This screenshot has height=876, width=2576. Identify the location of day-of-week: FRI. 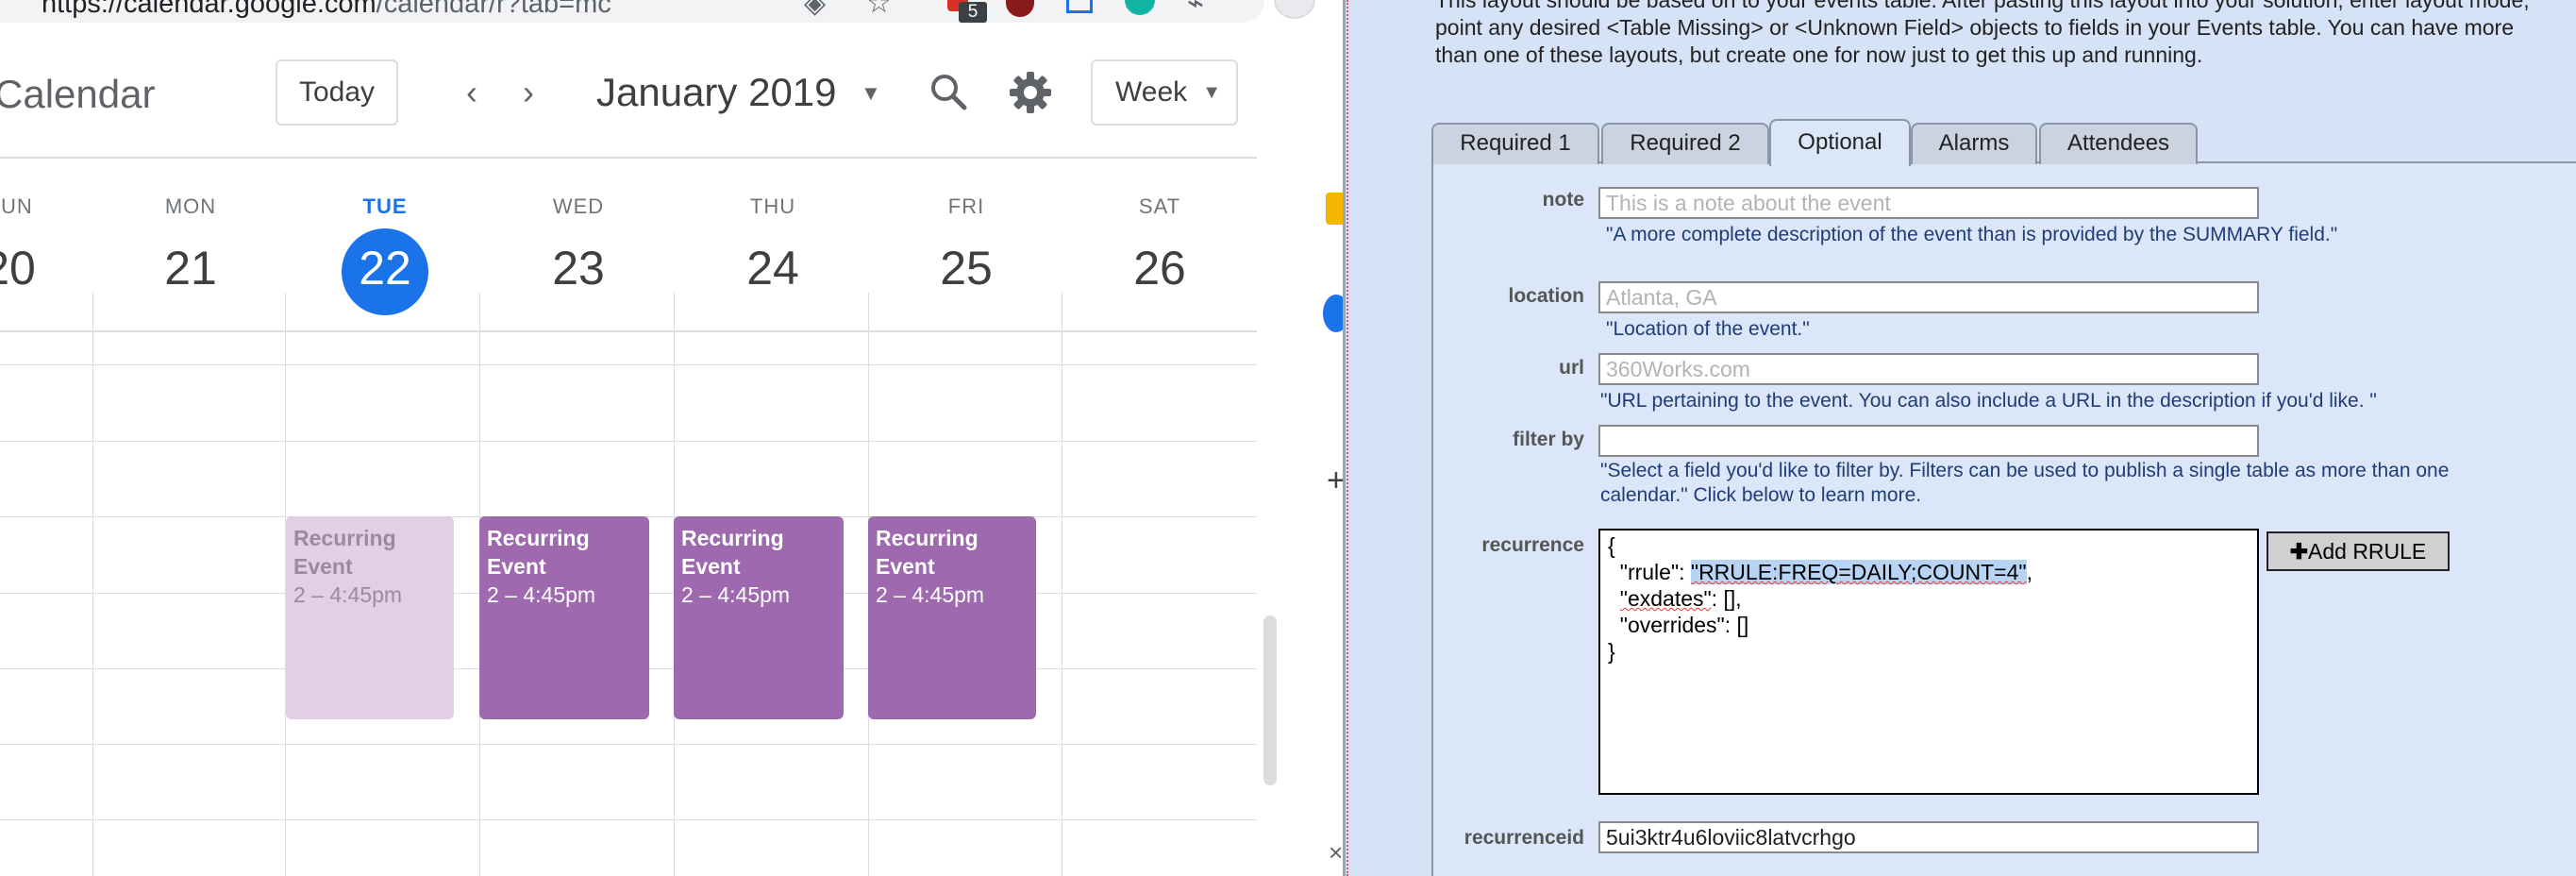
(966, 206).